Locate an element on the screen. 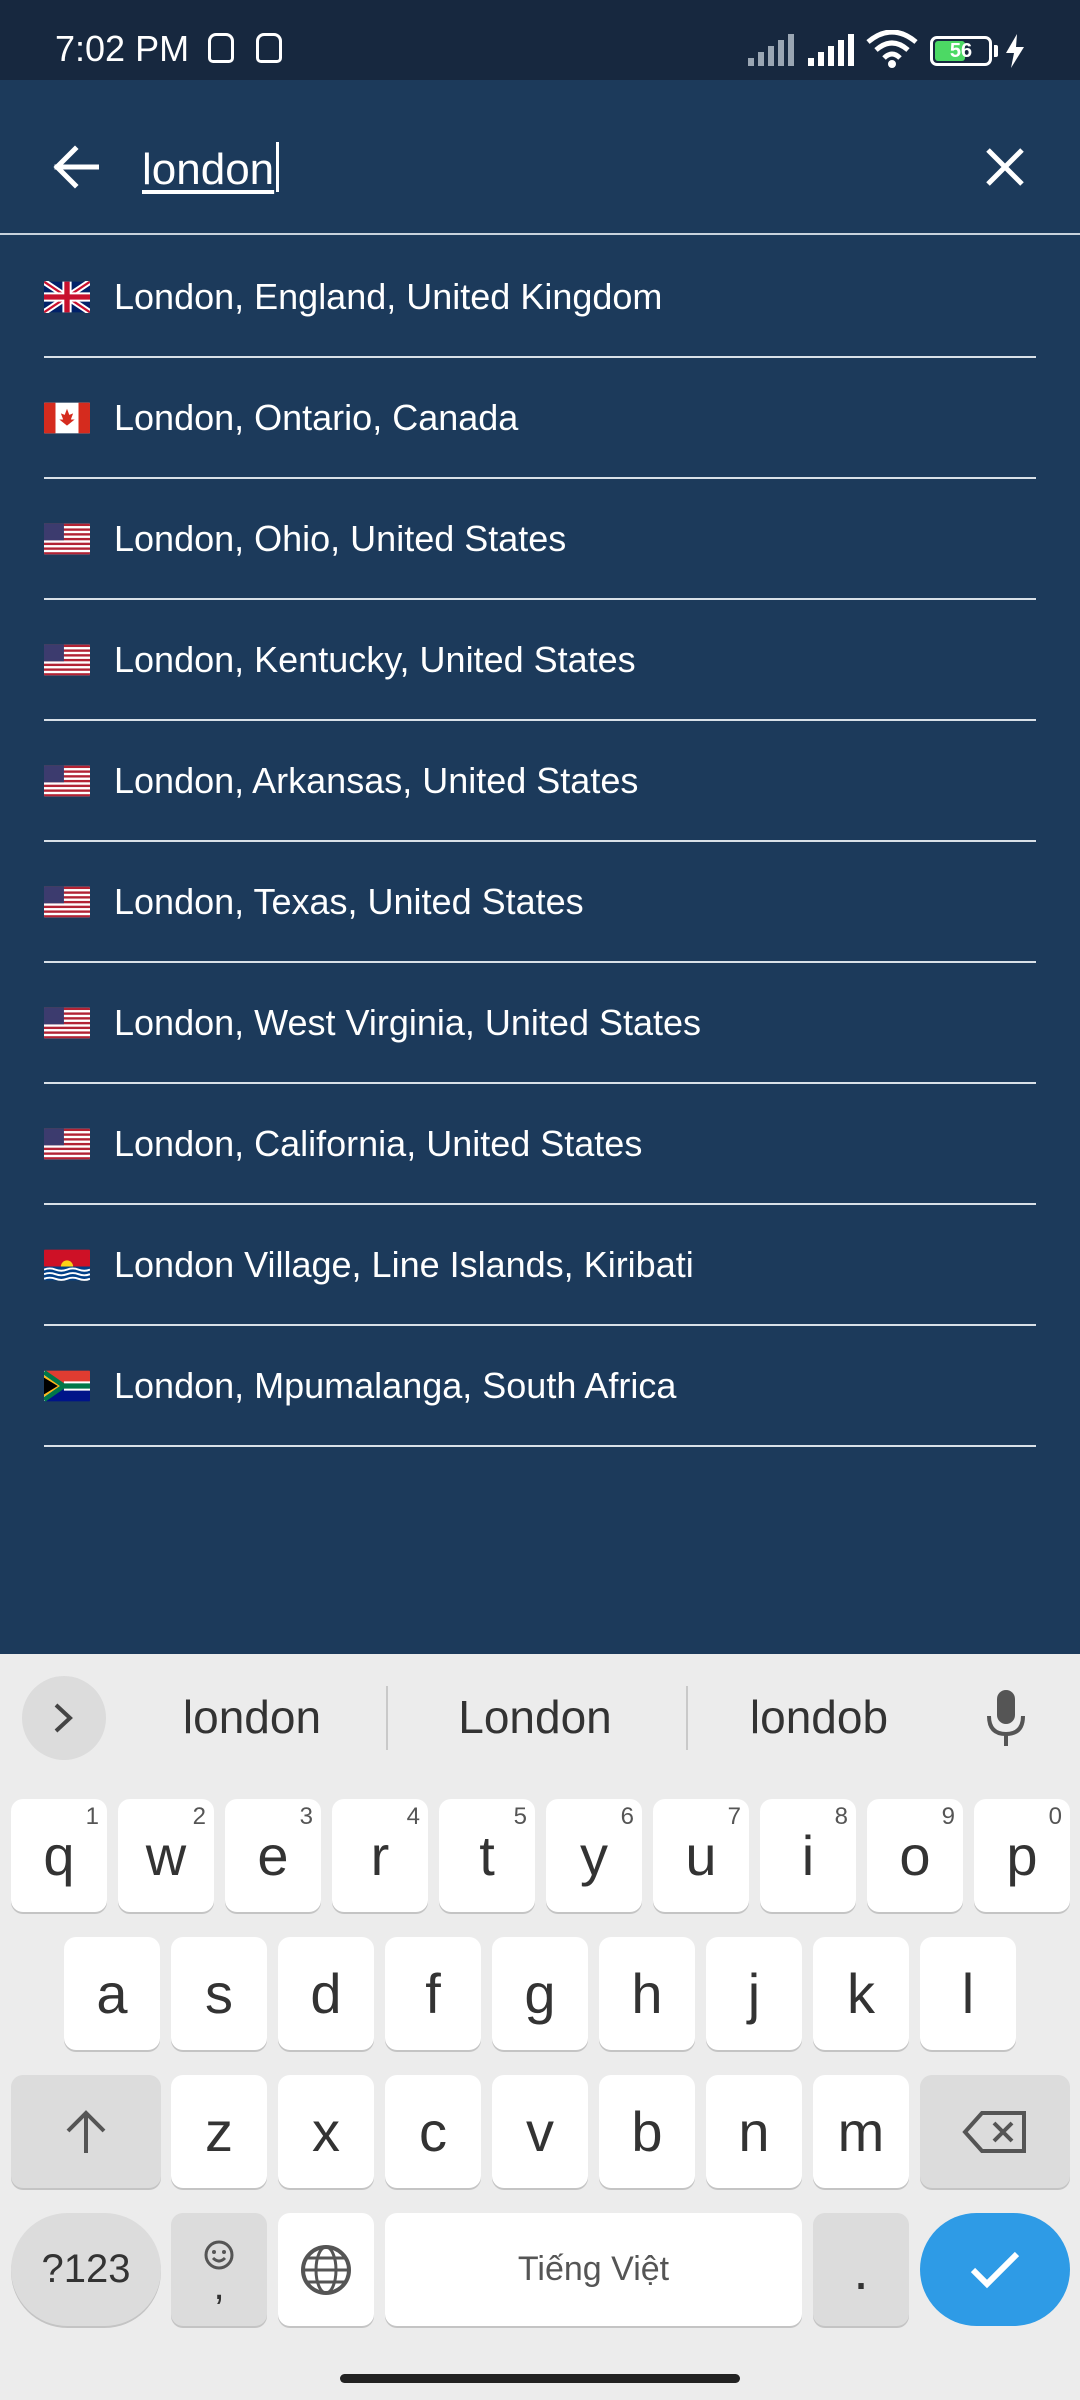 Image resolution: width=1080 pixels, height=2400 pixels. key-d: d is located at coordinates (326, 1993).